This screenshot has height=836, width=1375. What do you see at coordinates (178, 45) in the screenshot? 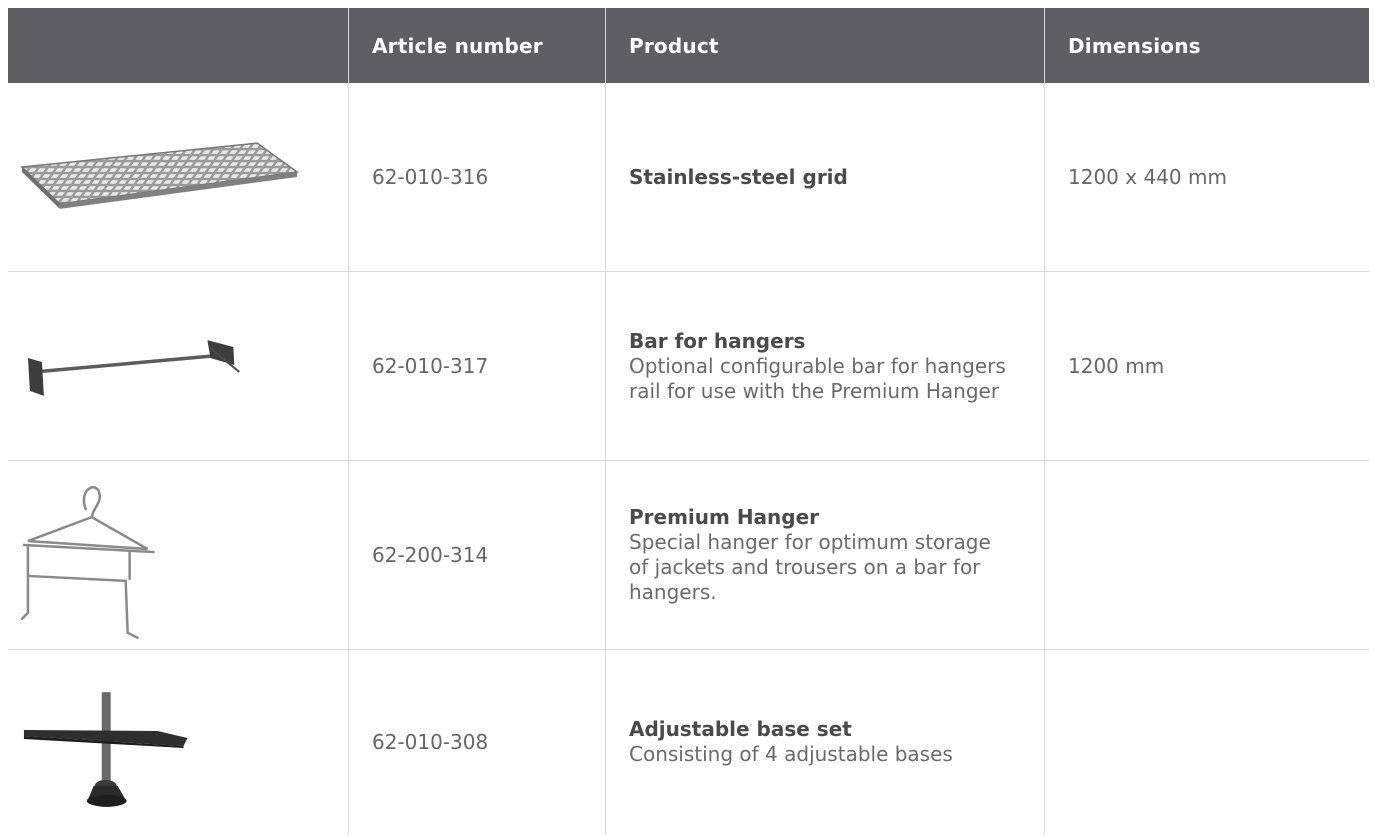
I see `header-image-column` at bounding box center [178, 45].